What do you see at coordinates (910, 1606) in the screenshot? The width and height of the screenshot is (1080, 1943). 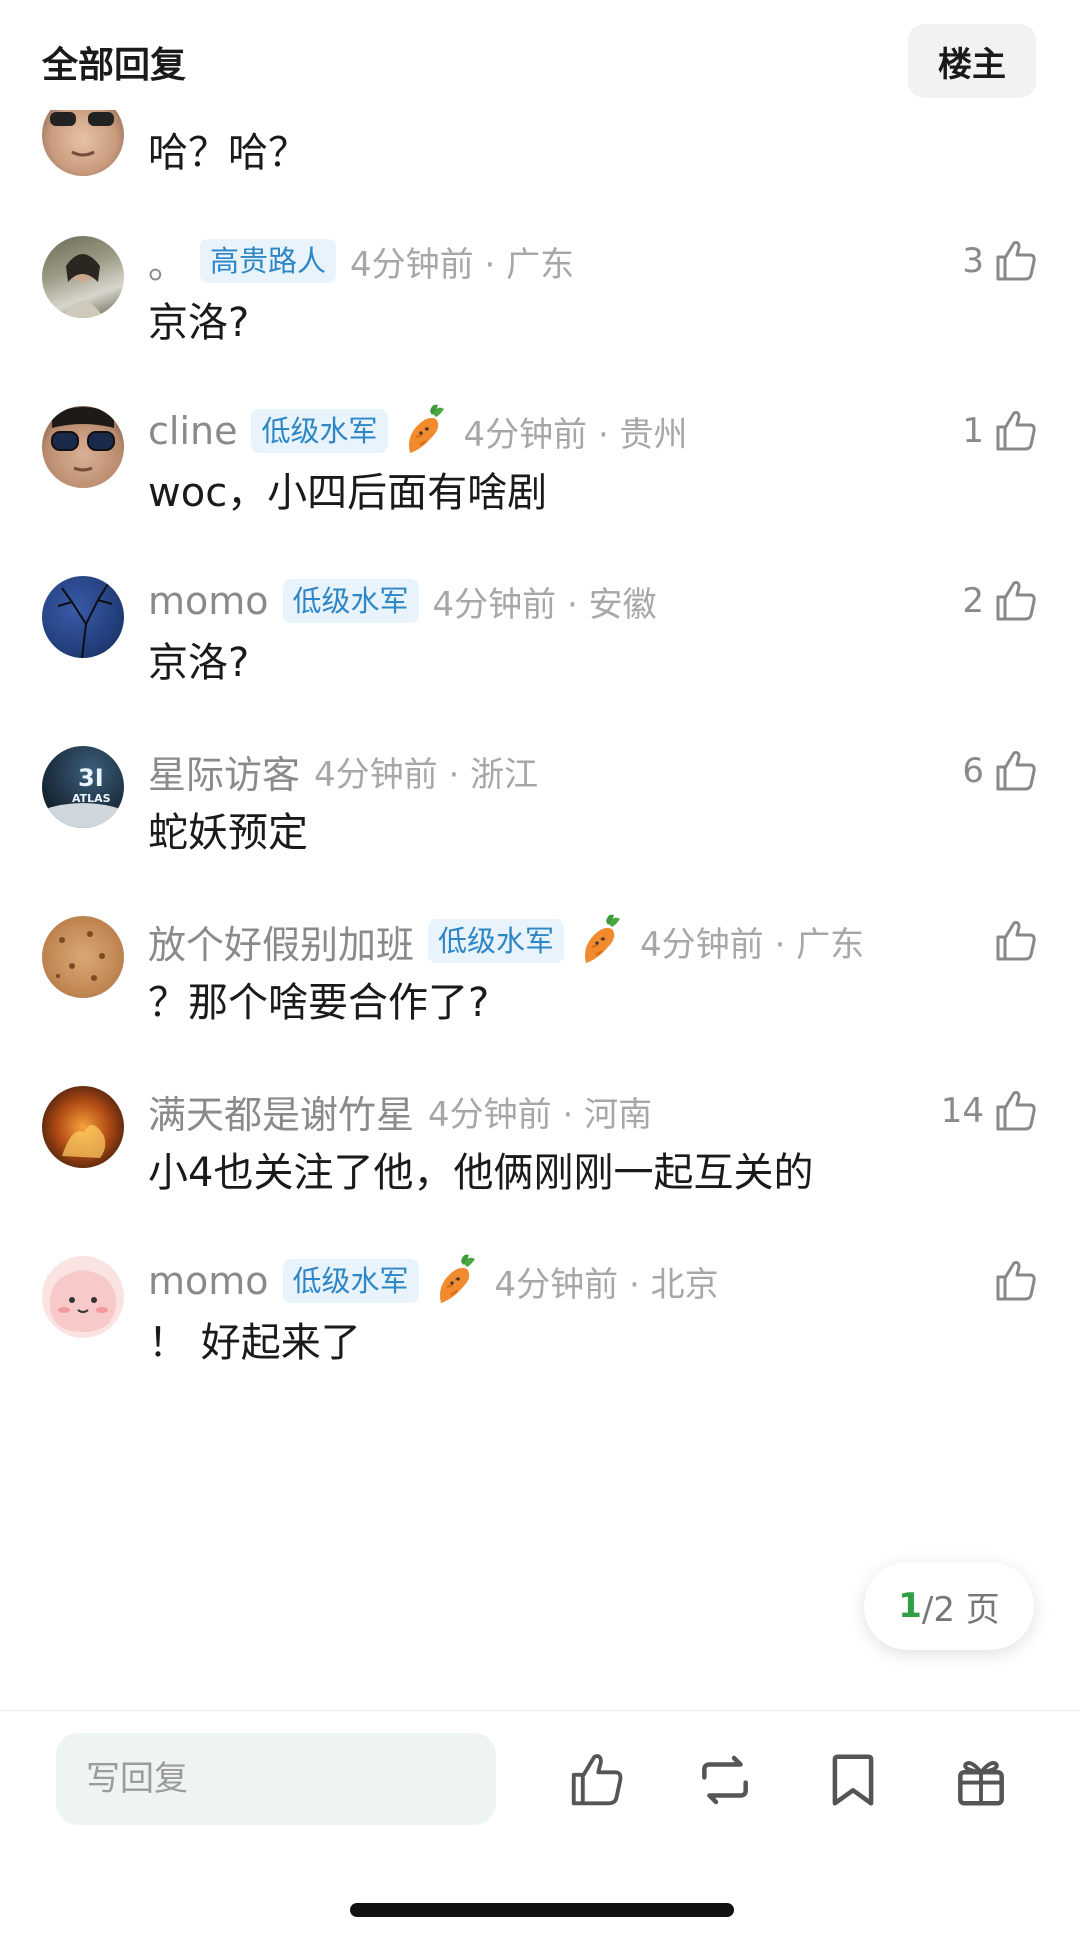 I see `current-page: 1` at bounding box center [910, 1606].